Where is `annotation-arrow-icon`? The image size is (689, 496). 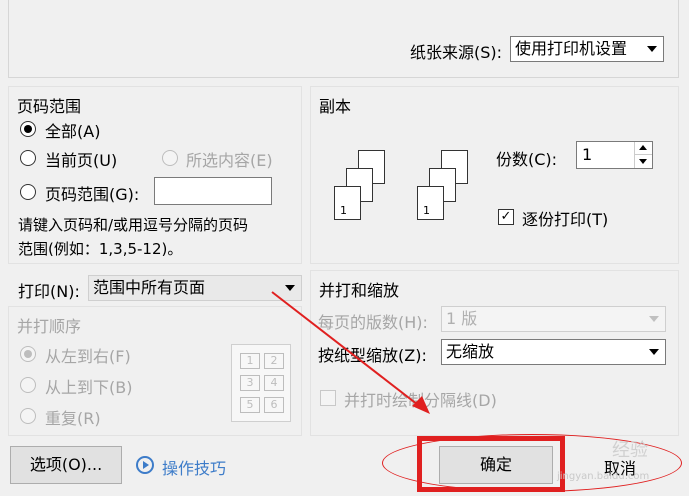 annotation-arrow-icon is located at coordinates (350, 352).